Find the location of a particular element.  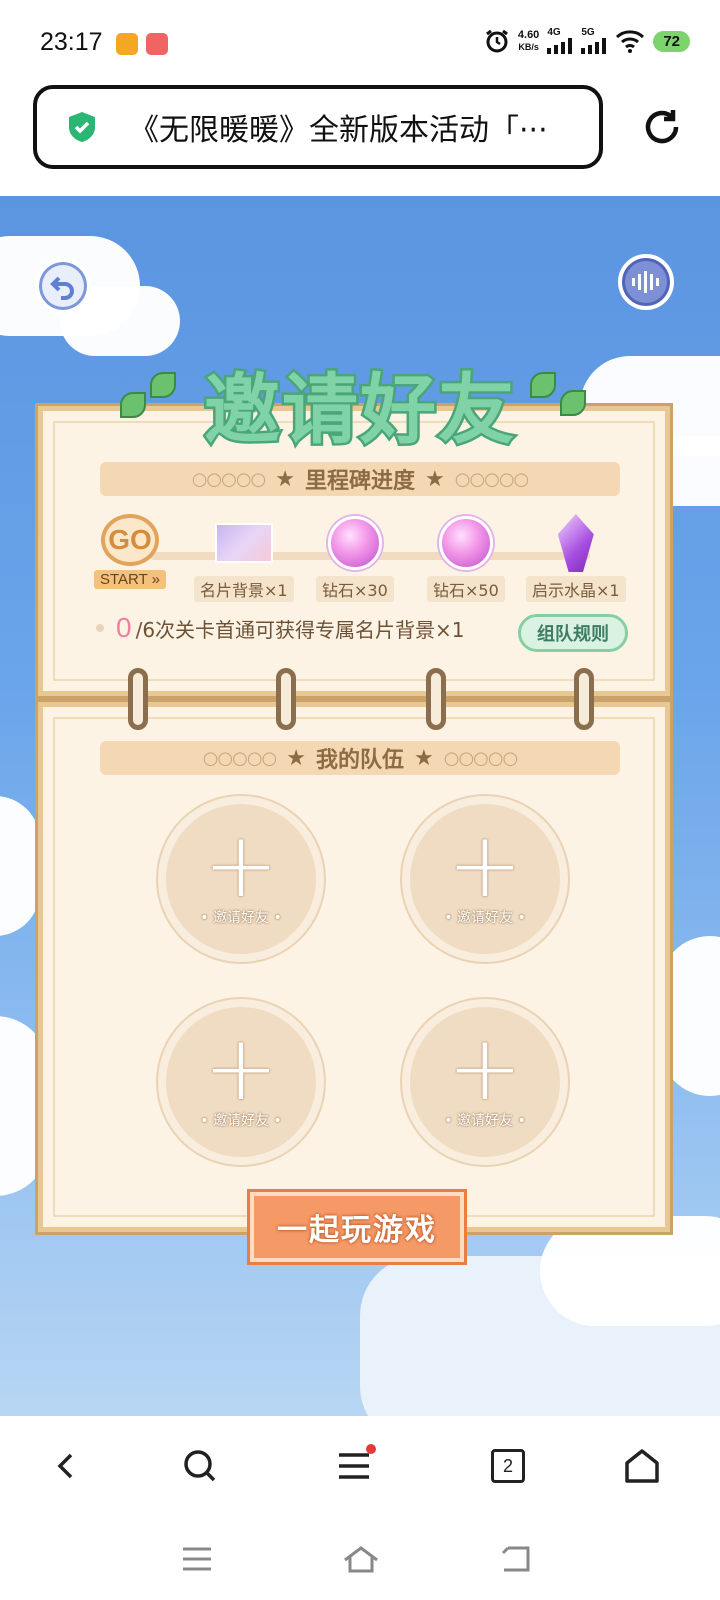

menu-button is located at coordinates (354, 1466).